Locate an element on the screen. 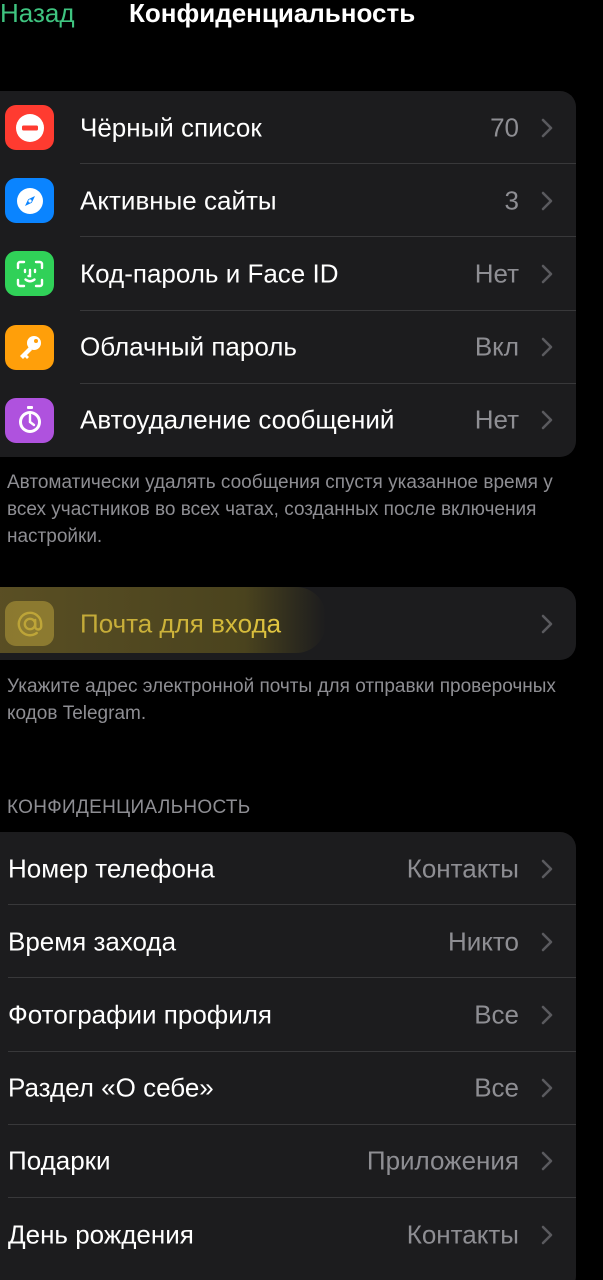 Image resolution: width=603 pixels, height=1280 pixels. row-value: Никто is located at coordinates (483, 941).